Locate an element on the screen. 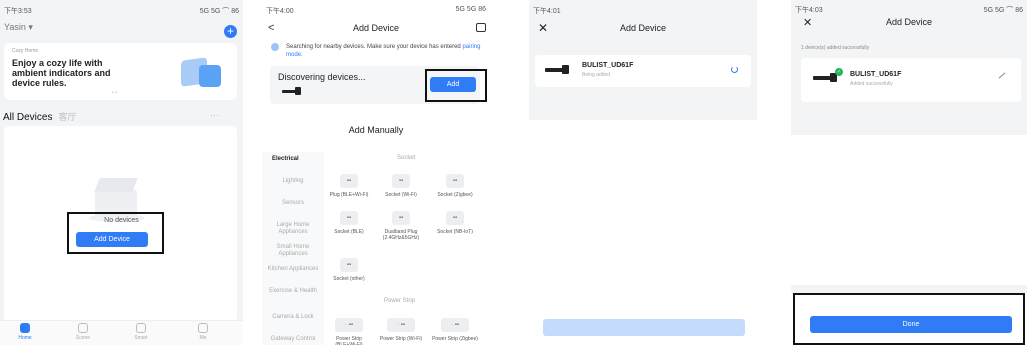 This screenshot has width=1027, height=345. device-label: Power Strip (Zigbee) is located at coordinates (455, 339).